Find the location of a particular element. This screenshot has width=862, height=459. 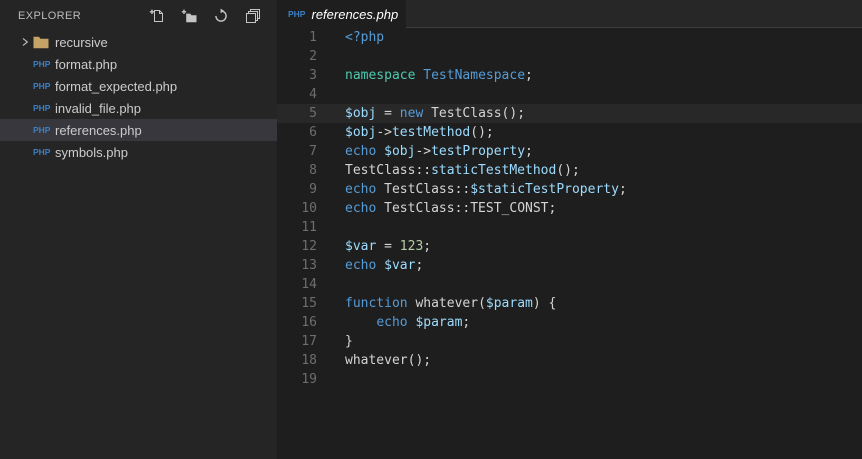

chevron-right-icon is located at coordinates (26, 42).